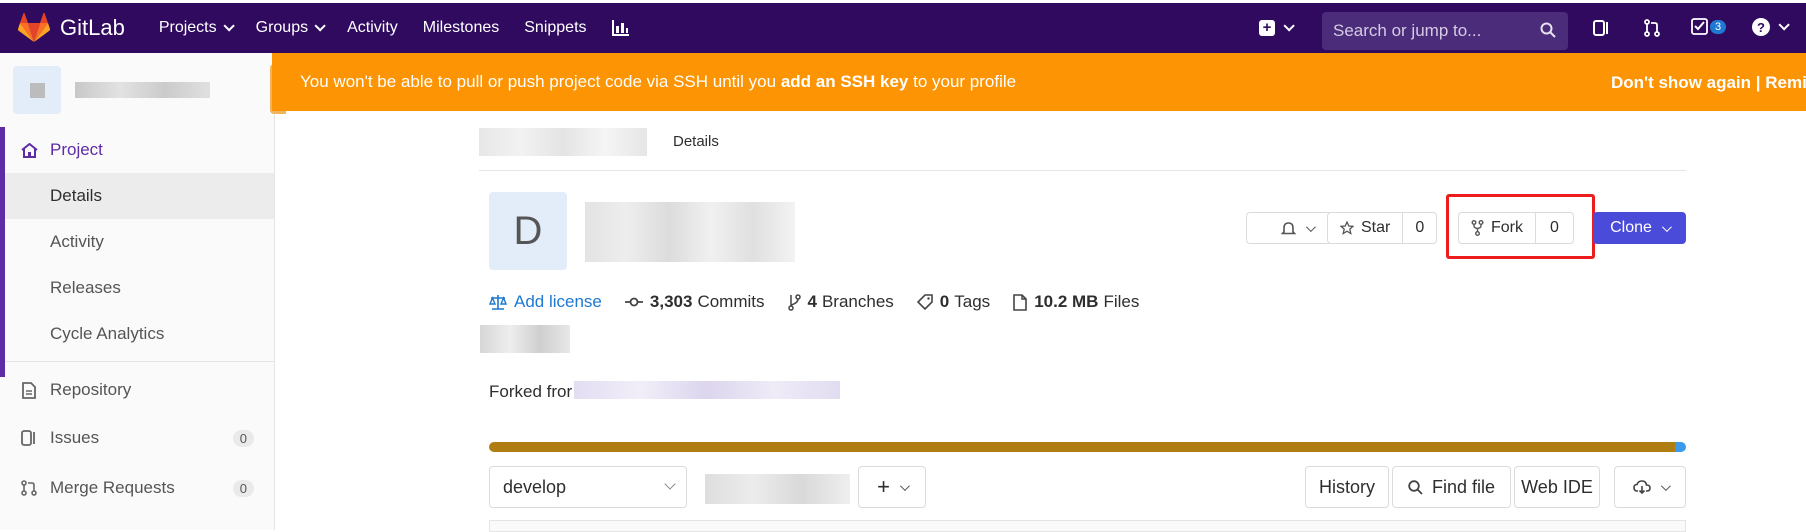  I want to click on todo-count-badge: 3, so click(1718, 26).